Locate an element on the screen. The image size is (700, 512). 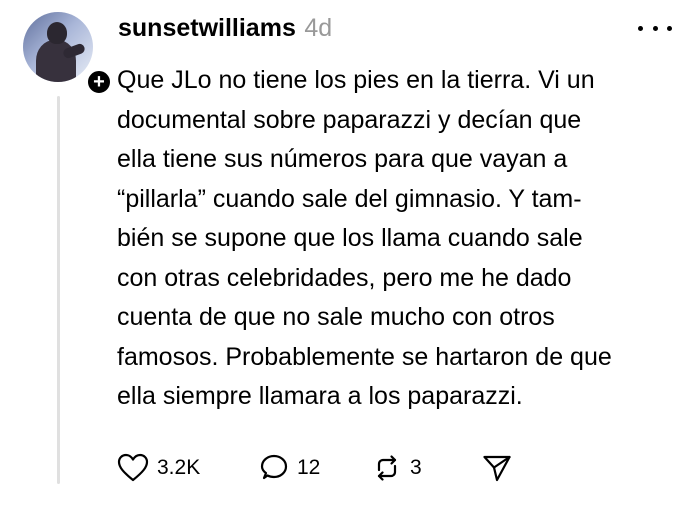
action-bar: 3.2K 12 3 is located at coordinates (327, 468).